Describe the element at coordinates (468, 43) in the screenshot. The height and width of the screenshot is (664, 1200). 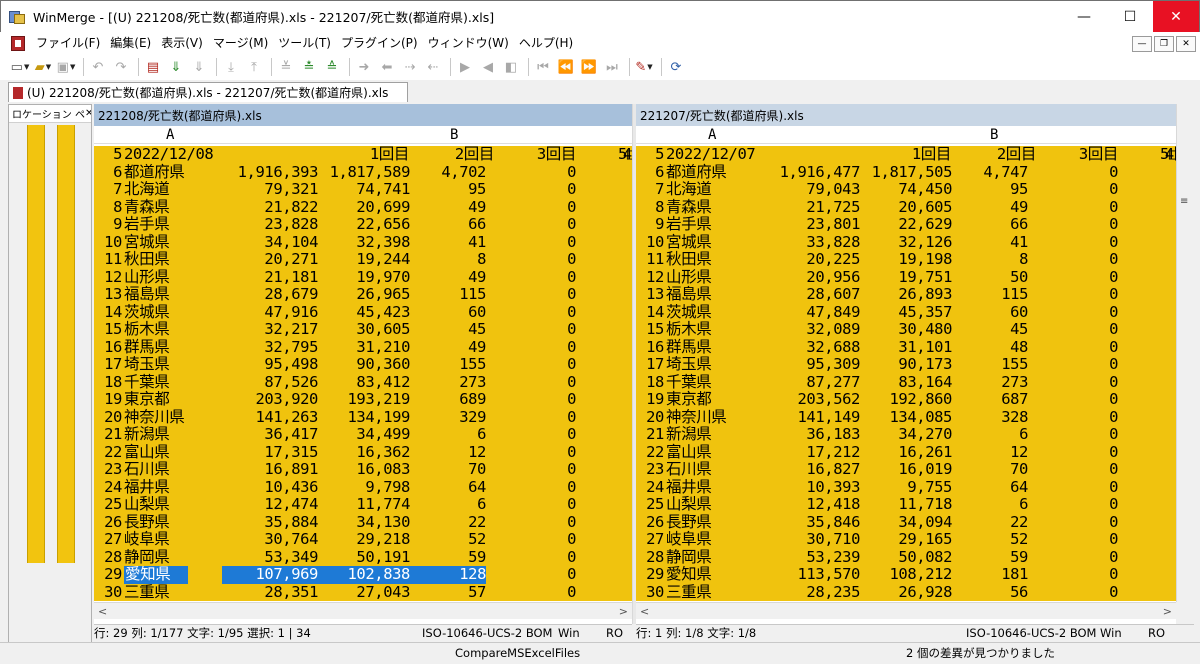
I see `menu-window: ウィンドウ(W)` at that location.